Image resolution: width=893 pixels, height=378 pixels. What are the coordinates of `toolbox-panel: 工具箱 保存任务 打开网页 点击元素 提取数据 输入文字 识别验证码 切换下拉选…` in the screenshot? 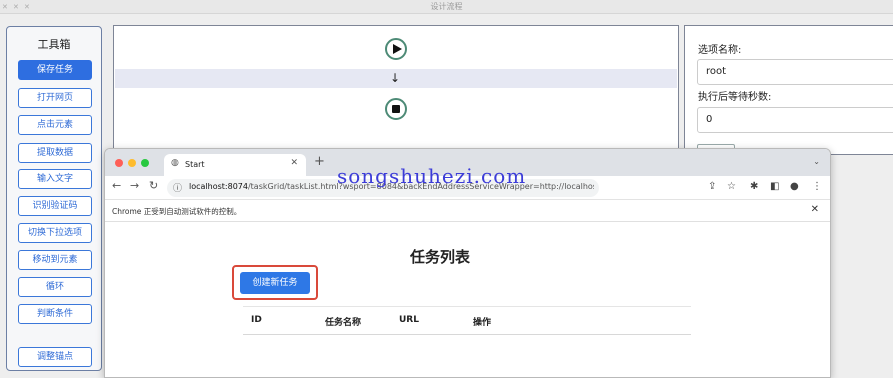 It's located at (54, 198).